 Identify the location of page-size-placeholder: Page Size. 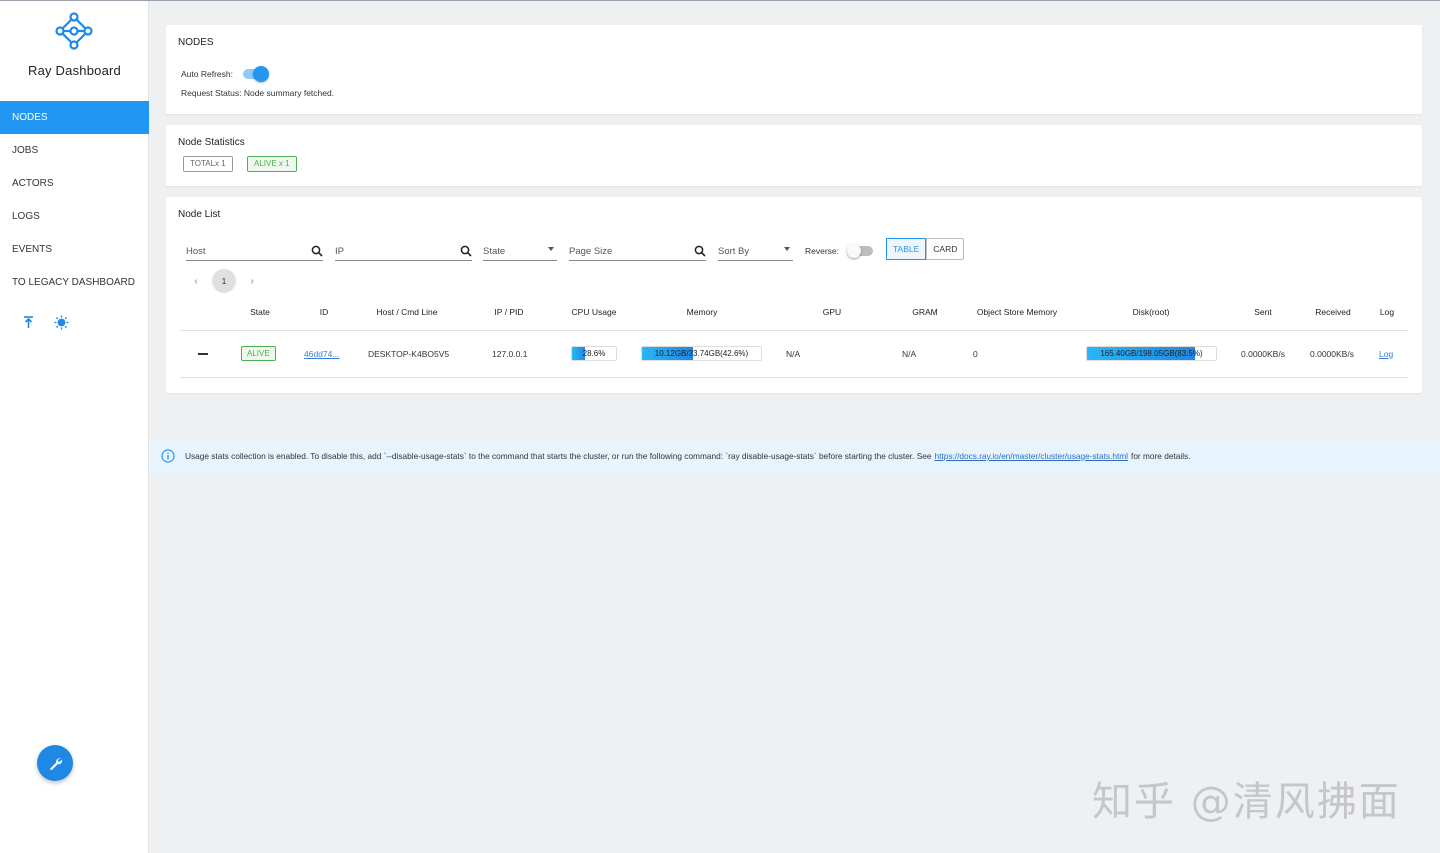
(591, 251).